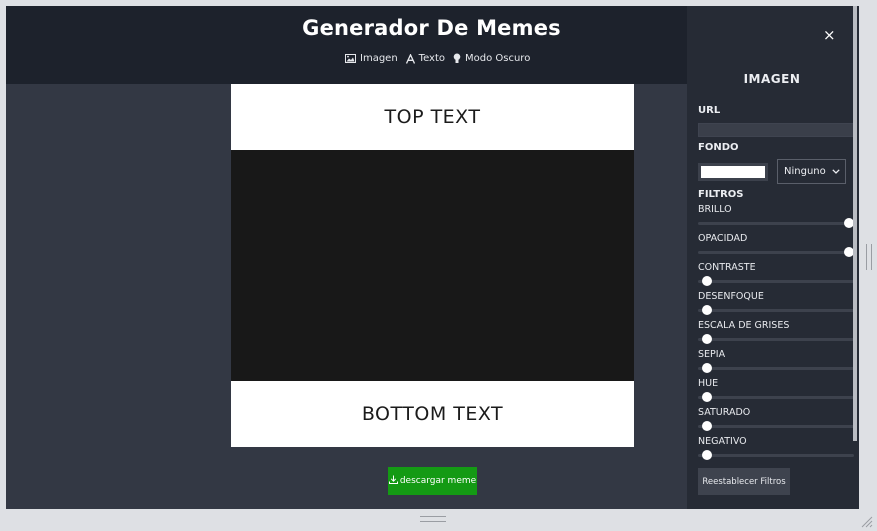 Image resolution: width=877 pixels, height=531 pixels. I want to click on image-icon, so click(350, 58).